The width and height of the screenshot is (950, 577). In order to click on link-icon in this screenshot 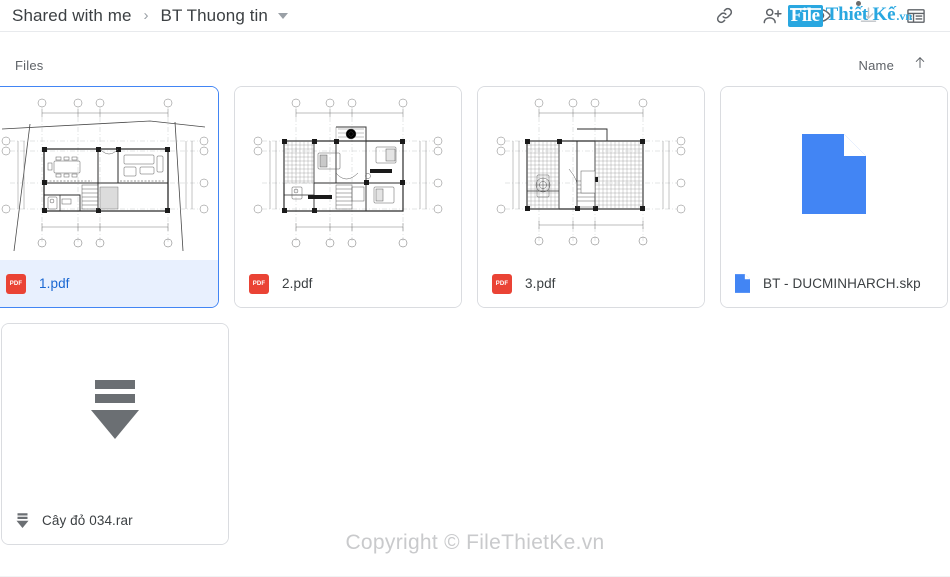, I will do `click(724, 16)`.